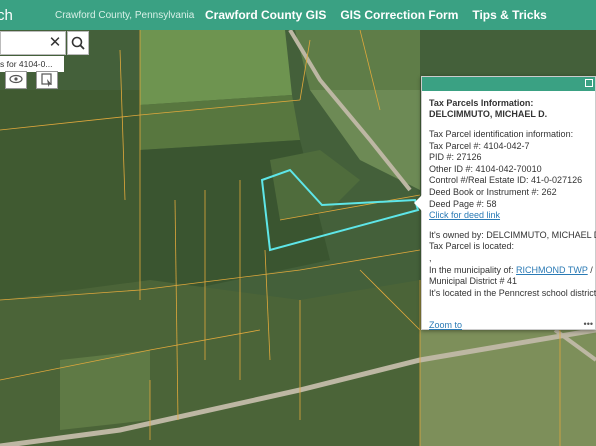 Image resolution: width=596 pixels, height=446 pixels. Describe the element at coordinates (473, 269) in the screenshot. I see `municipality-prefix: In the municipality of:` at that location.